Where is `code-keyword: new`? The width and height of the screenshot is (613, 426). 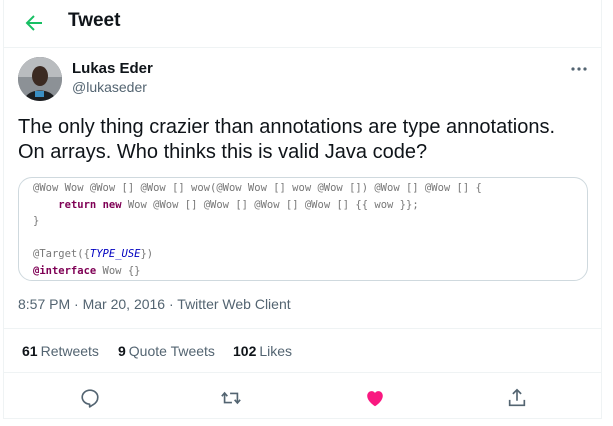 code-keyword: new is located at coordinates (112, 204).